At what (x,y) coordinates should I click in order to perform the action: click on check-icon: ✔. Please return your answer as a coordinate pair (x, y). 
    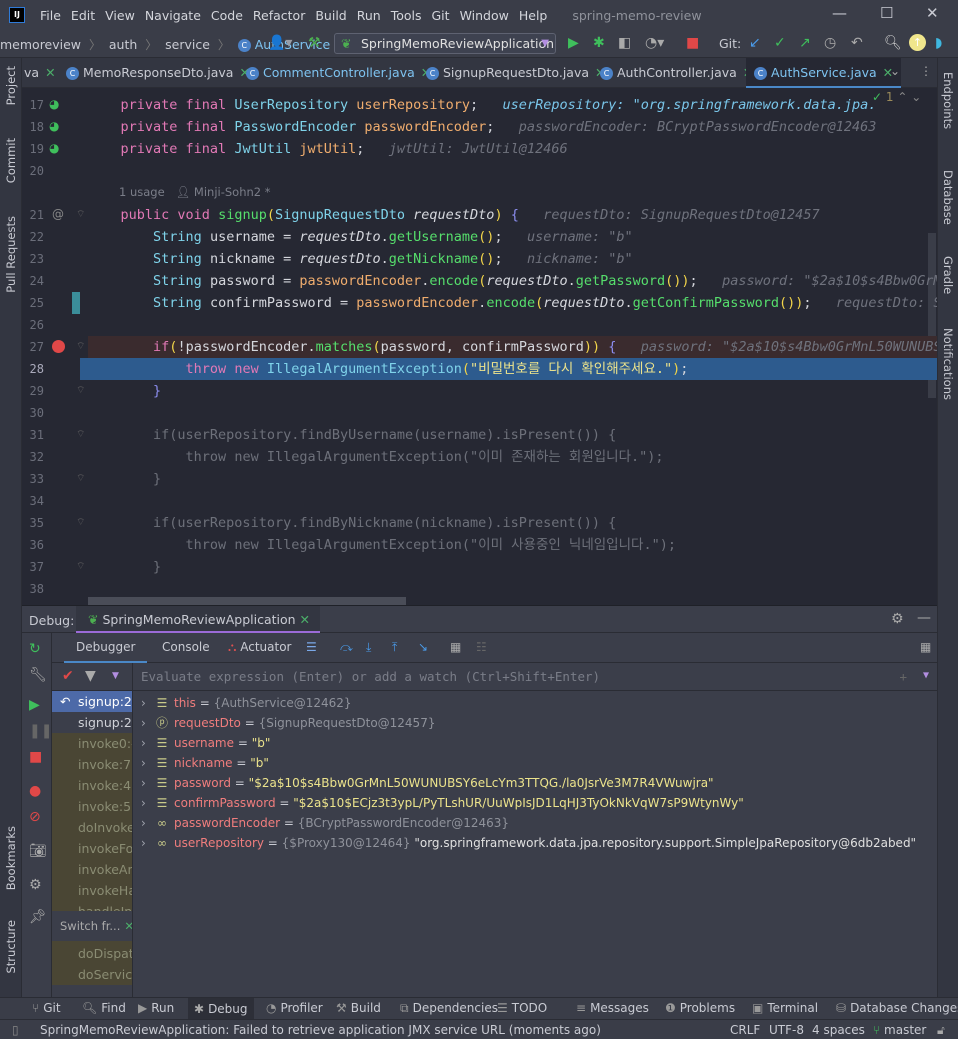
    Looking at the image, I should click on (68, 676).